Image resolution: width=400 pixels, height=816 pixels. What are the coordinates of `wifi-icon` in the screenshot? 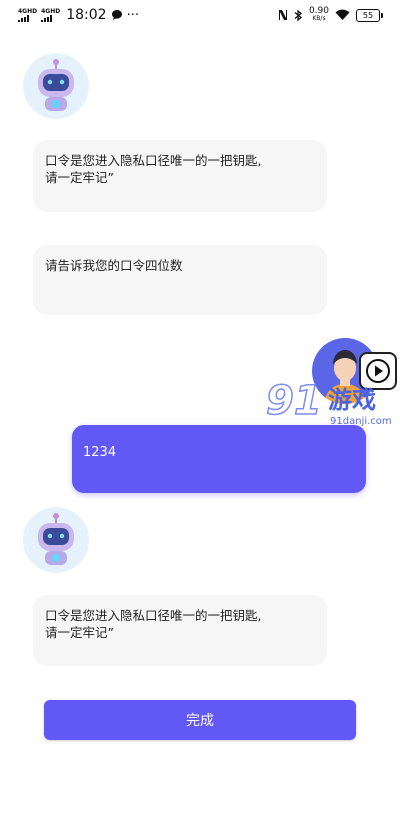 It's located at (342, 14).